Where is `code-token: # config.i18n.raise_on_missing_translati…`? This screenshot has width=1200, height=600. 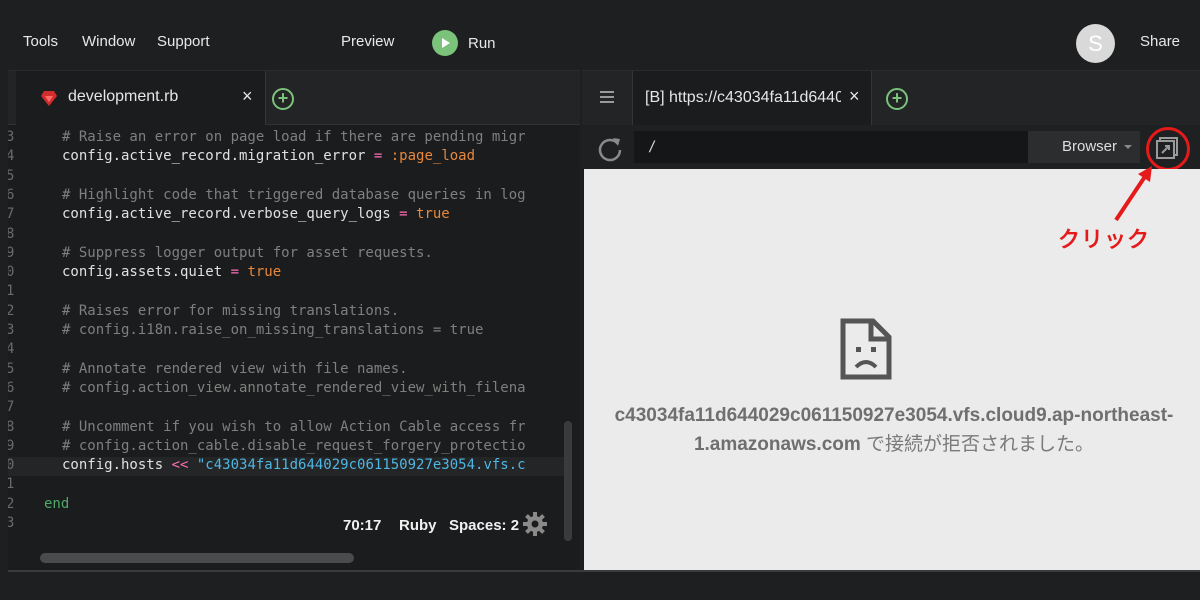 code-token: # config.i18n.raise_on_missing_translati… is located at coordinates (273, 330).